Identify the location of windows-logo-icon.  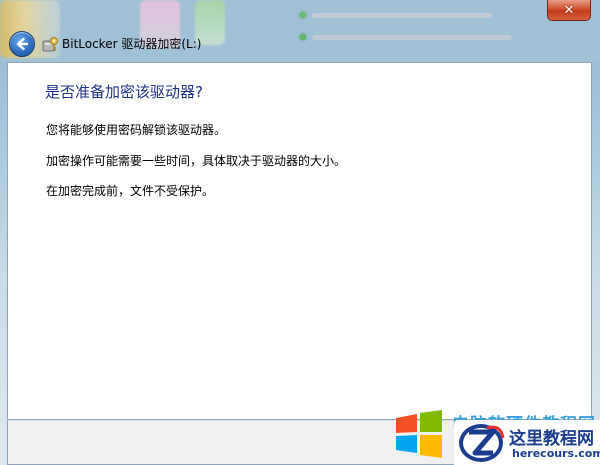
(419, 434).